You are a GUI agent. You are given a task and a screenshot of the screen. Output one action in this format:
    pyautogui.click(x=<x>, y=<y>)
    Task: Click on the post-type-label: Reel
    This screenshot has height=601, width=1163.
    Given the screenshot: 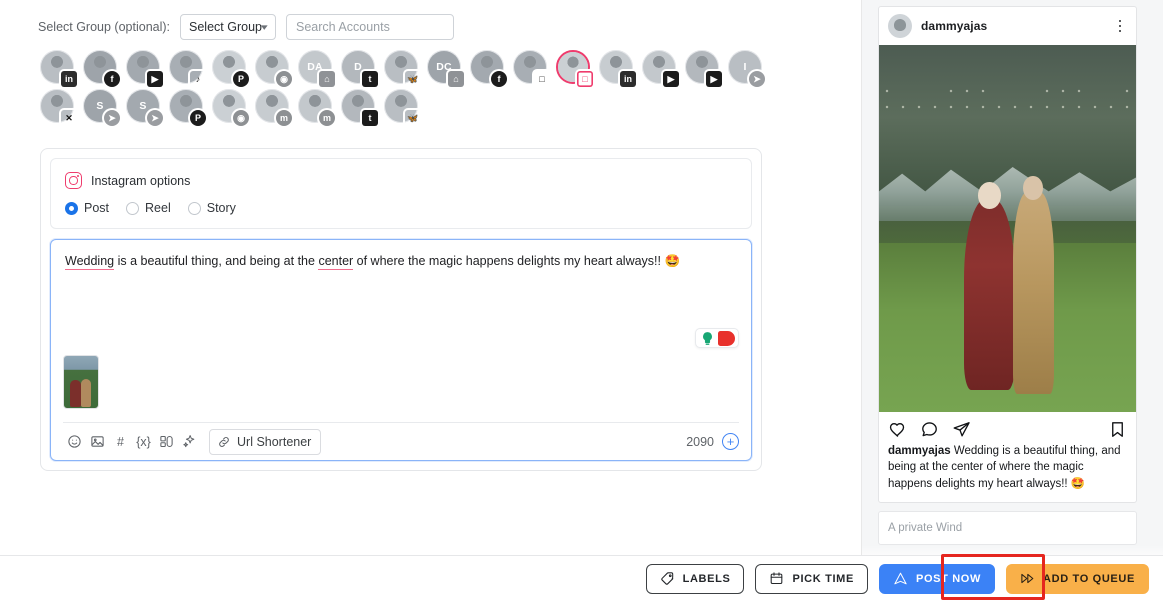 What is the action you would take?
    pyautogui.click(x=158, y=208)
    